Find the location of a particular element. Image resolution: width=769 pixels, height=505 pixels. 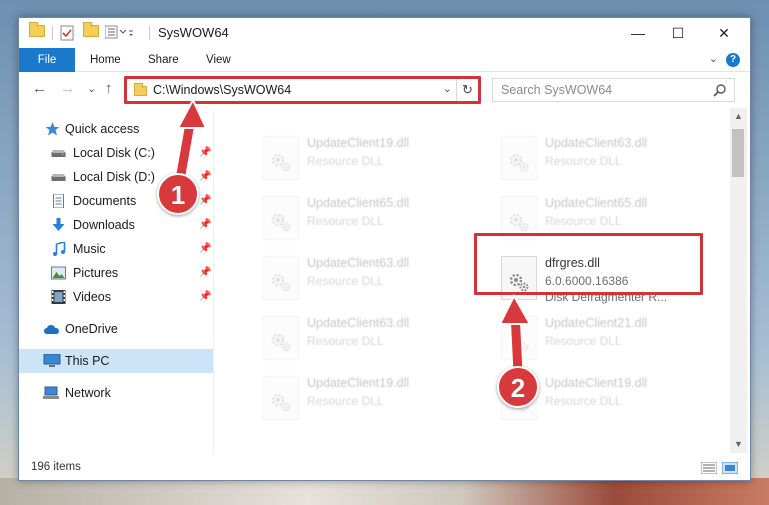

search-input: Search SysWOW64 is located at coordinates (556, 90).